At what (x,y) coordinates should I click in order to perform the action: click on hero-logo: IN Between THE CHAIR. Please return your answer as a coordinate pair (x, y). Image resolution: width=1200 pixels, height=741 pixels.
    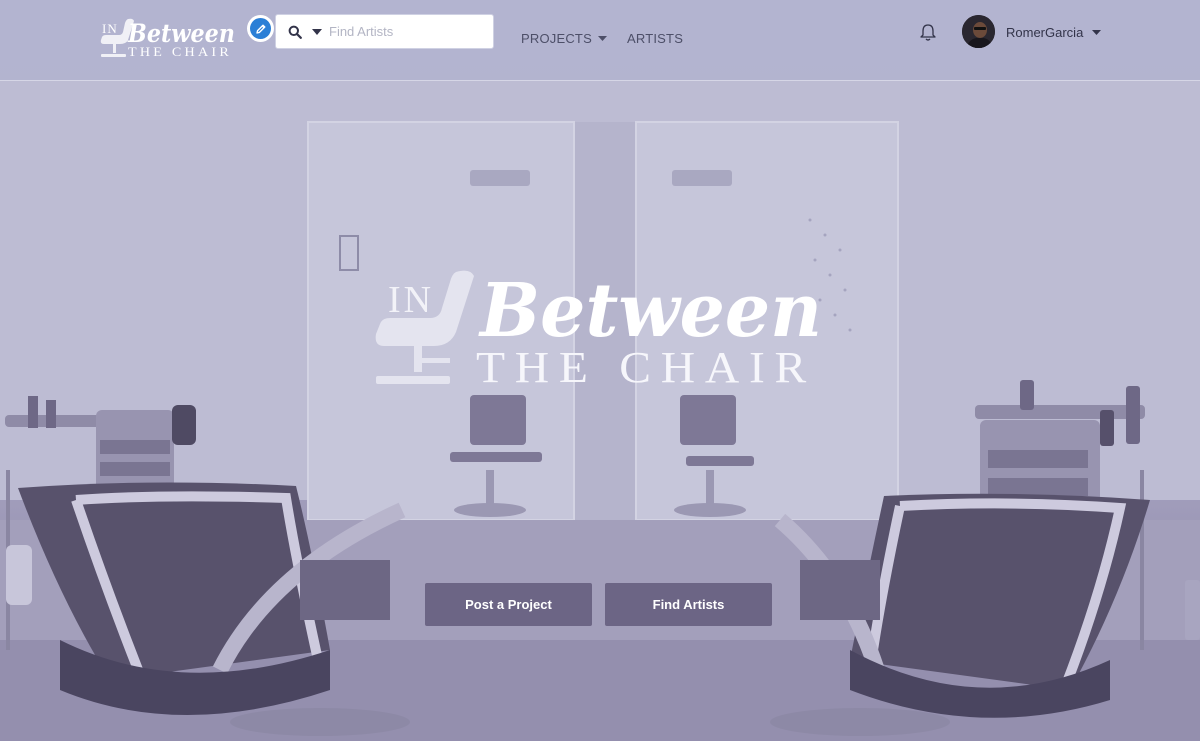
    Looking at the image, I should click on (598, 330).